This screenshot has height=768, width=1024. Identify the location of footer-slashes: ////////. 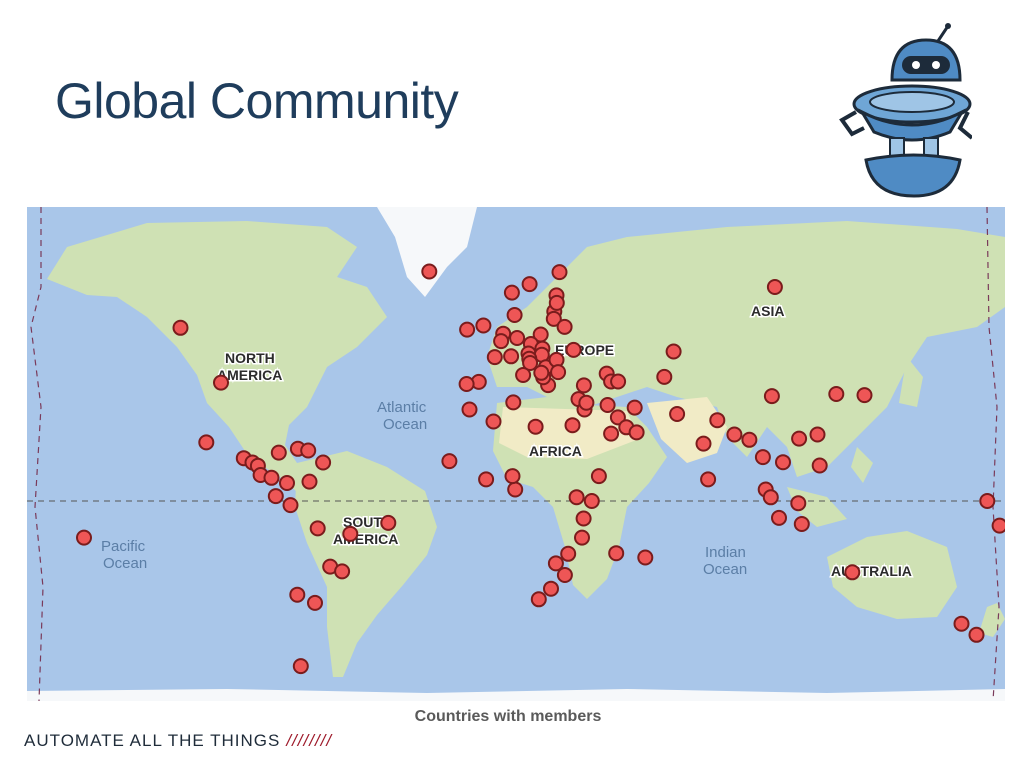
(309, 740).